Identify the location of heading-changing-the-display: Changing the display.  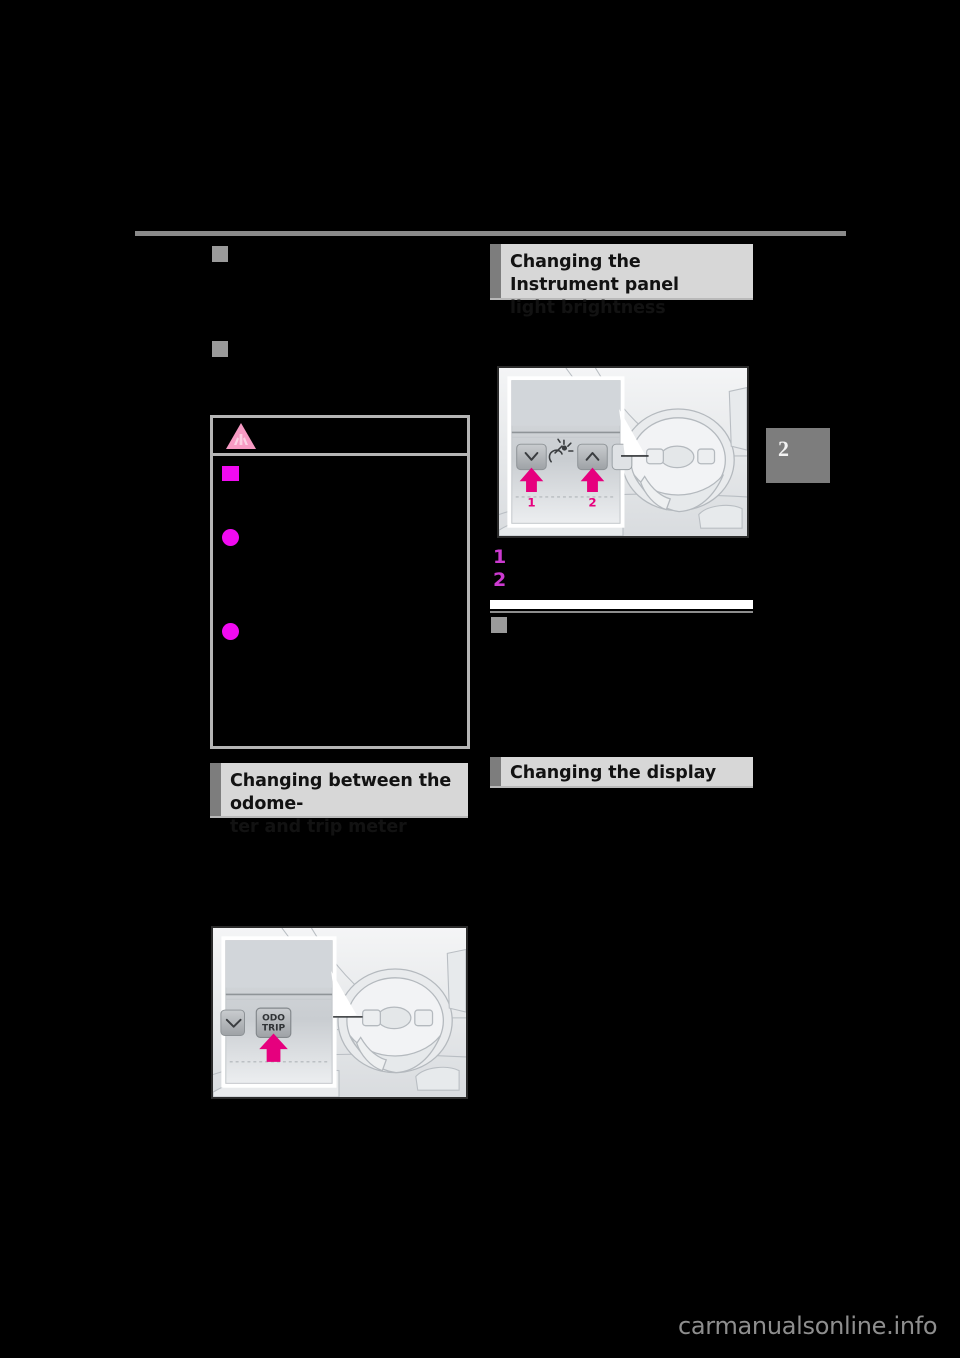
(621, 772).